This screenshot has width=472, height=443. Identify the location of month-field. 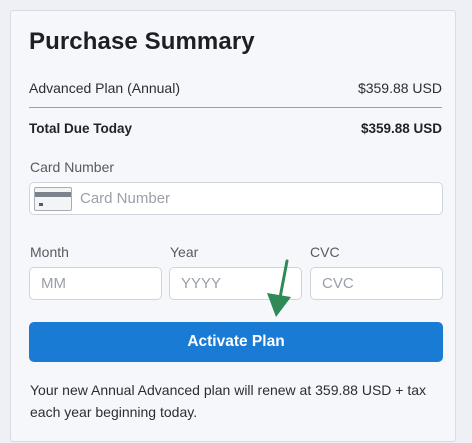
(95, 283).